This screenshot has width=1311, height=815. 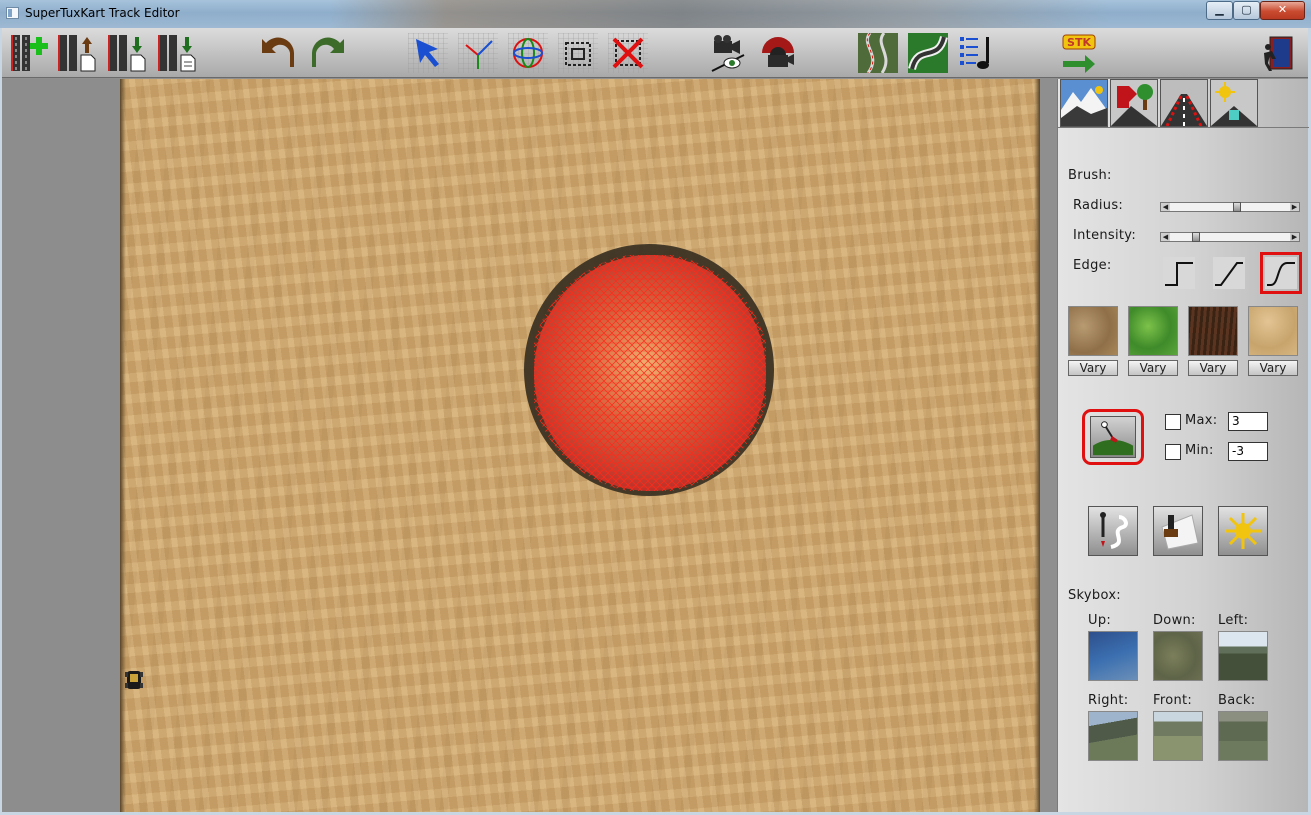 What do you see at coordinates (1093, 331) in the screenshot?
I see `texture-dirt` at bounding box center [1093, 331].